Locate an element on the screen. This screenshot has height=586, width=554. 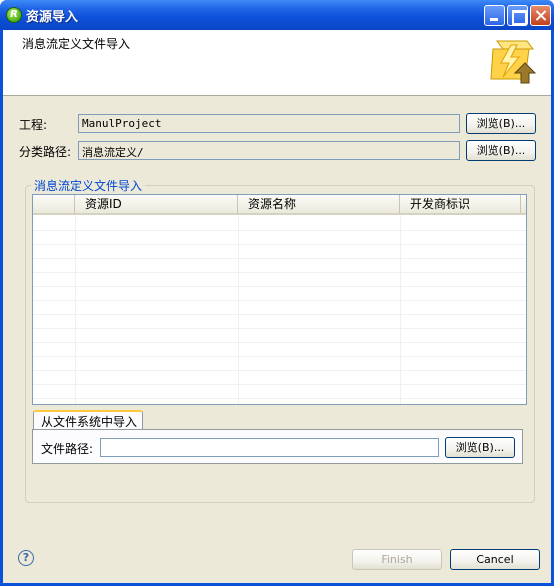
tab-label: 从文件系统中导入 is located at coordinates (89, 422).